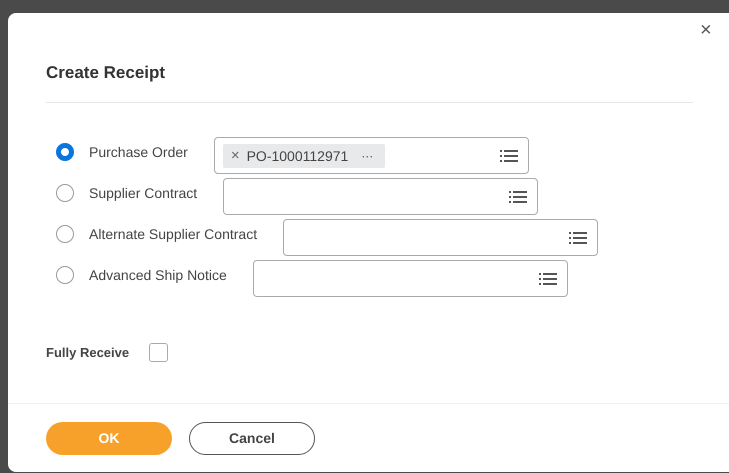 The height and width of the screenshot is (473, 729). Describe the element at coordinates (106, 73) in the screenshot. I see `dialog-title: Create Receipt` at that location.